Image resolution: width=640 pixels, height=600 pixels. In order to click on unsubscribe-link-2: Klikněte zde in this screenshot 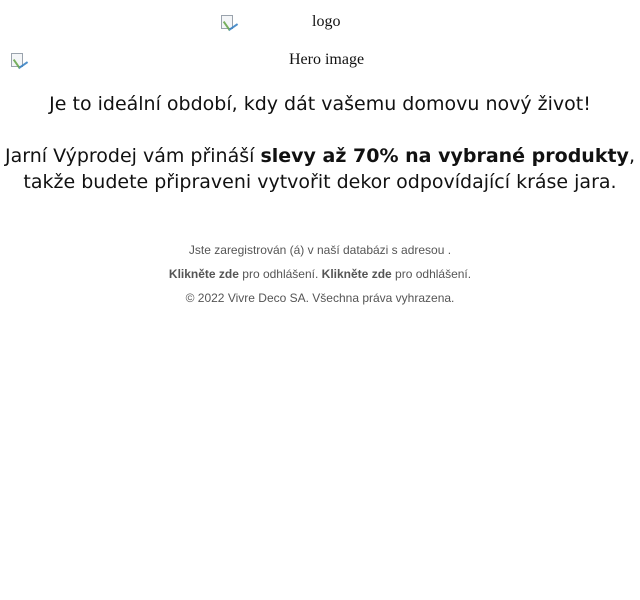, I will do `click(357, 274)`.